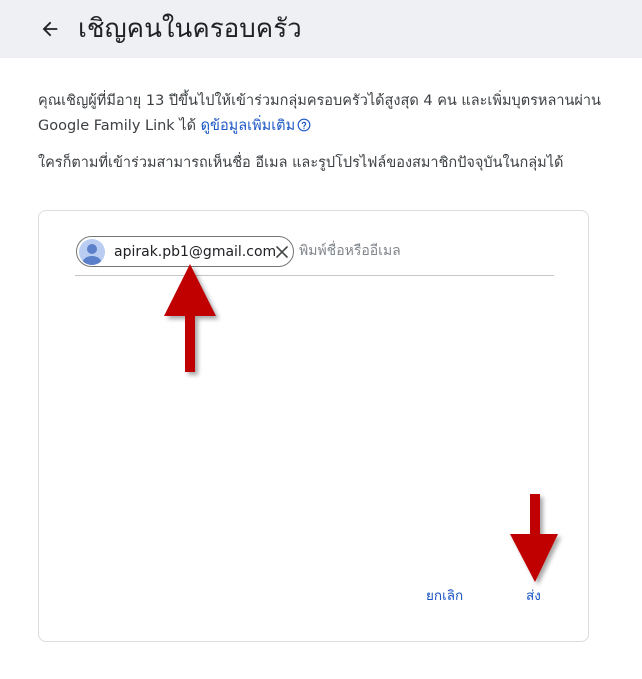 The width and height of the screenshot is (642, 679). I want to click on back-button, so click(50, 29).